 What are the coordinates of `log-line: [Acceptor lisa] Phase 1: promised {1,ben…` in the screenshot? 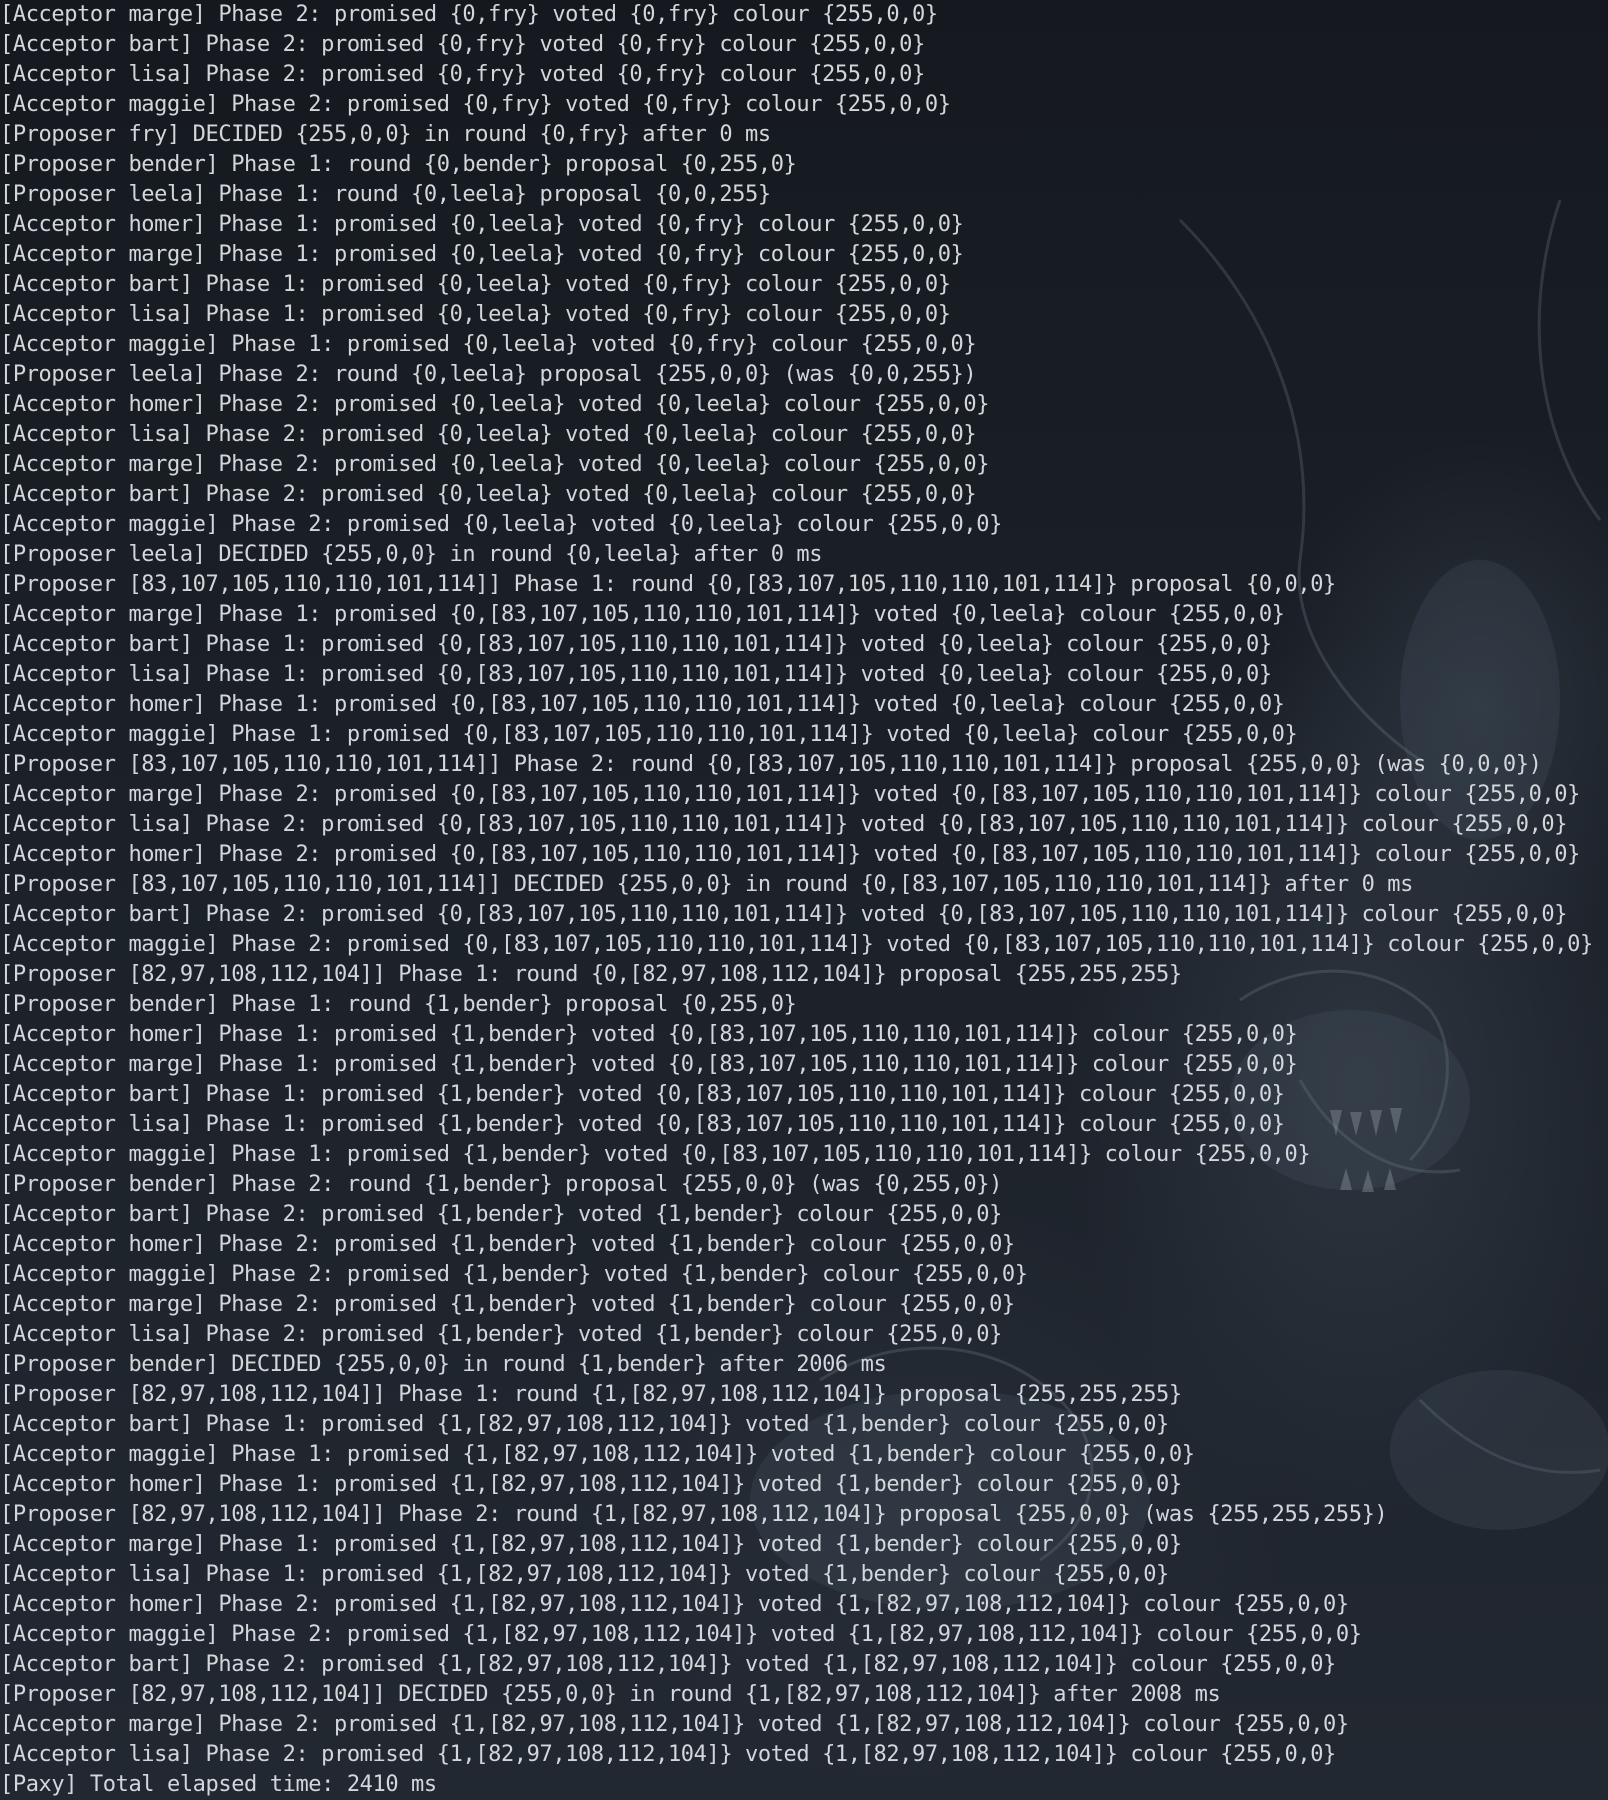 It's located at (642, 1124).